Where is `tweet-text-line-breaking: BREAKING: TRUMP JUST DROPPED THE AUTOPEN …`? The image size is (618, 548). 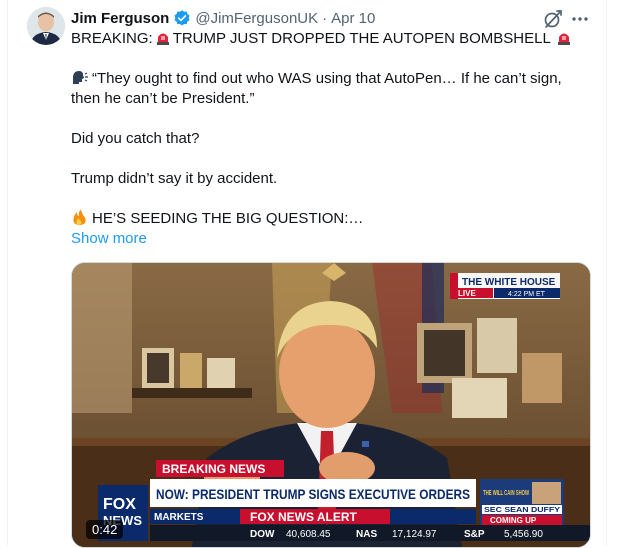
tweet-text-line-breaking: BREAKING: TRUMP JUST DROPPED THE AUTOPEN … is located at coordinates (322, 39).